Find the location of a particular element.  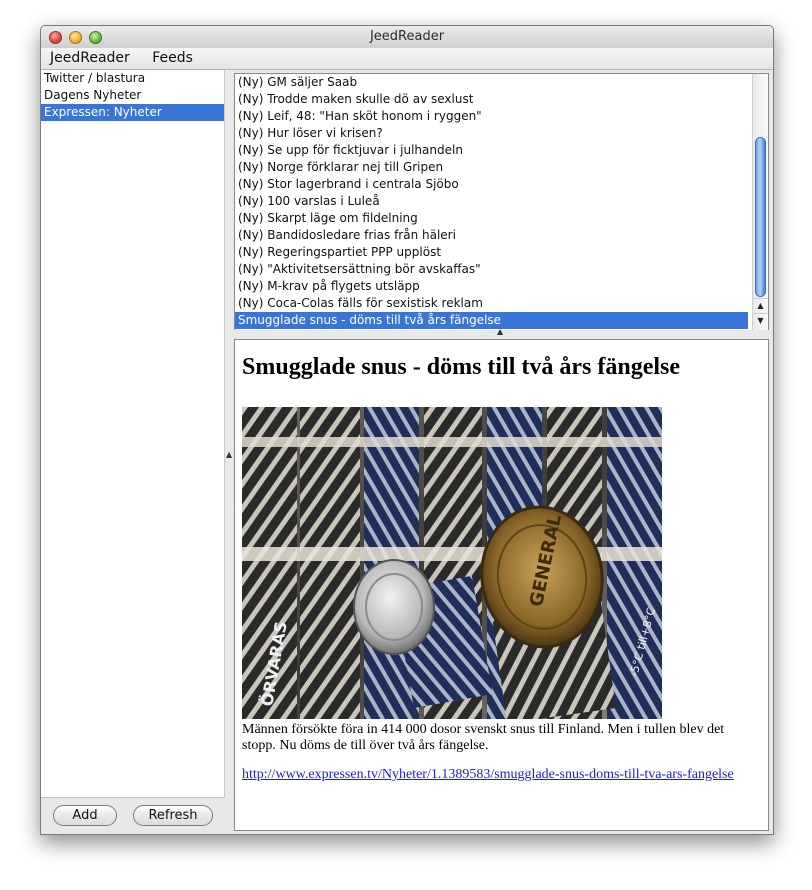

scrollbar-thumb is located at coordinates (760, 217).